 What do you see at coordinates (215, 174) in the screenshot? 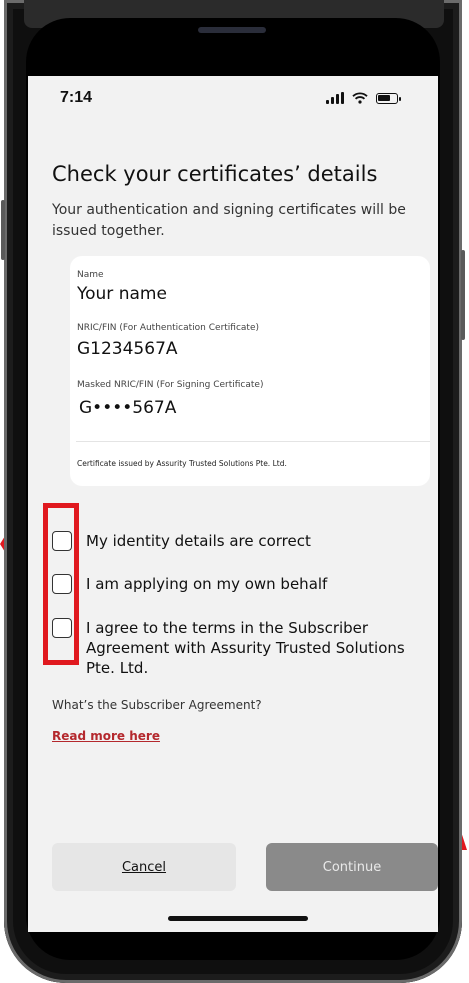
I see `page-title: Check your certificates’ details` at bounding box center [215, 174].